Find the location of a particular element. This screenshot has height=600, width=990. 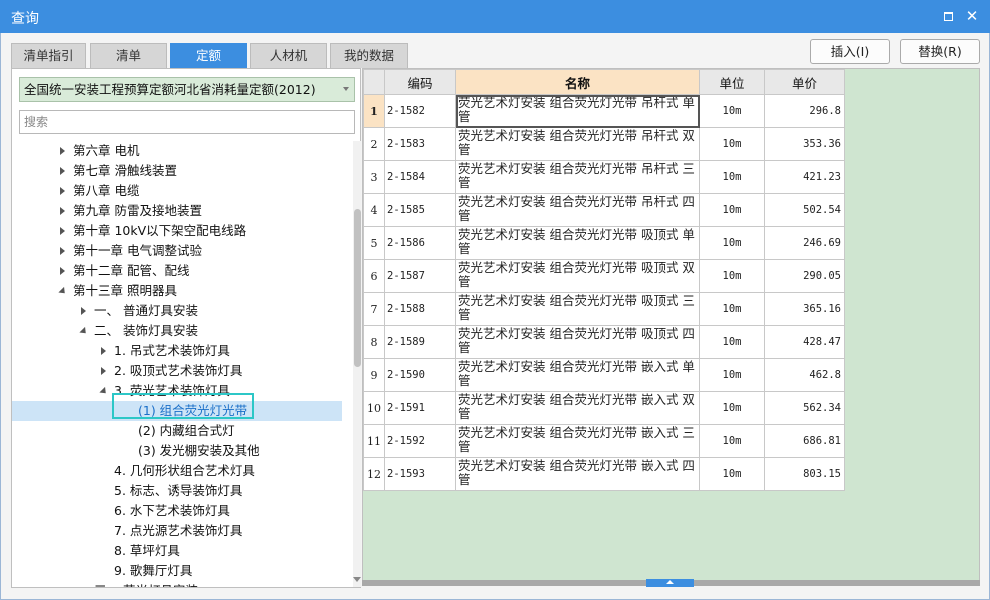

column-header-price: 单价 is located at coordinates (804, 82).